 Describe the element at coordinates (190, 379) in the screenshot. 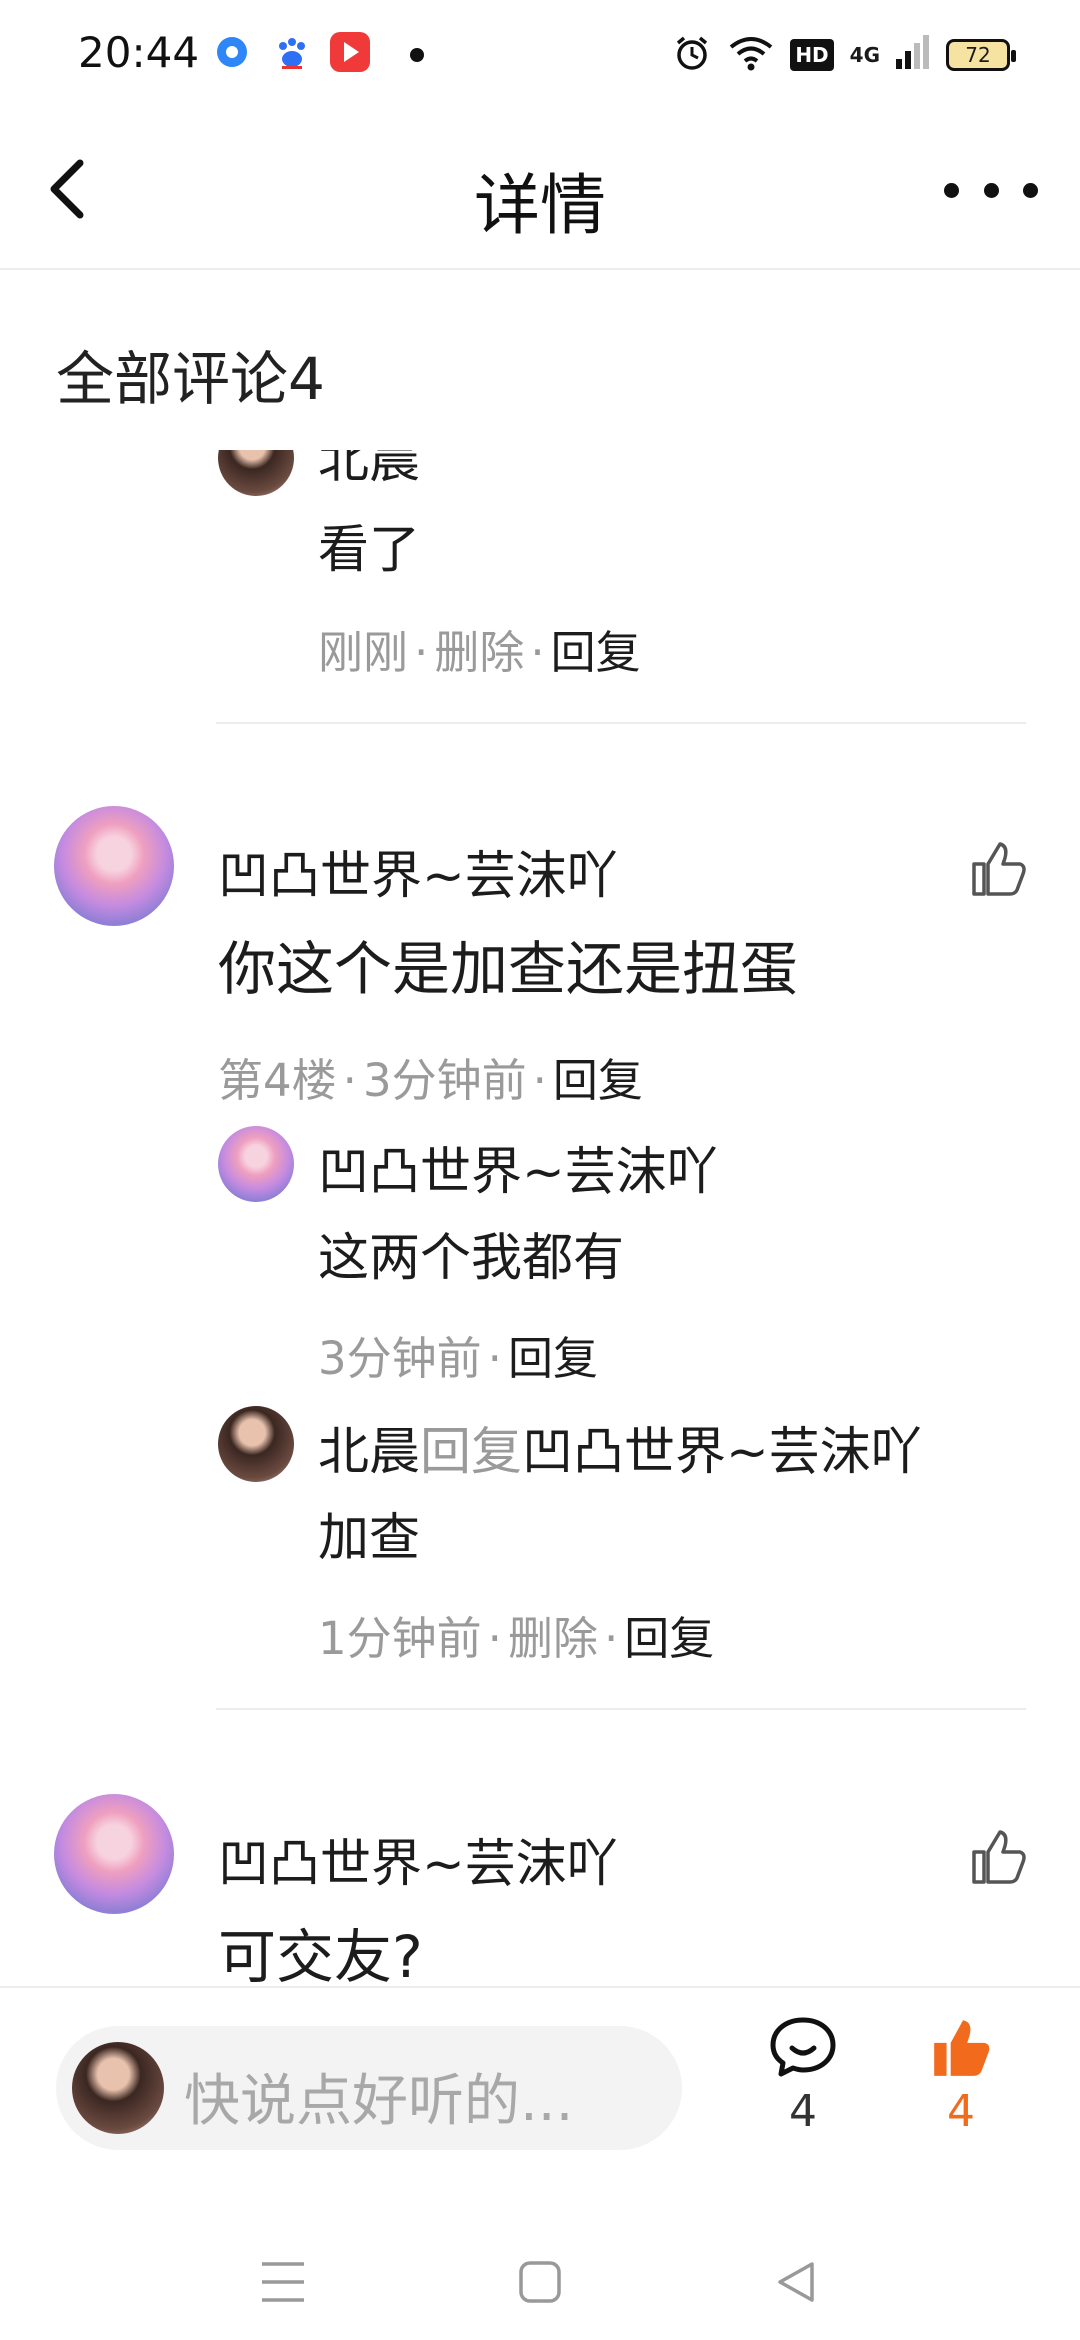

I see `all-comments-header: 全部评论4` at that location.